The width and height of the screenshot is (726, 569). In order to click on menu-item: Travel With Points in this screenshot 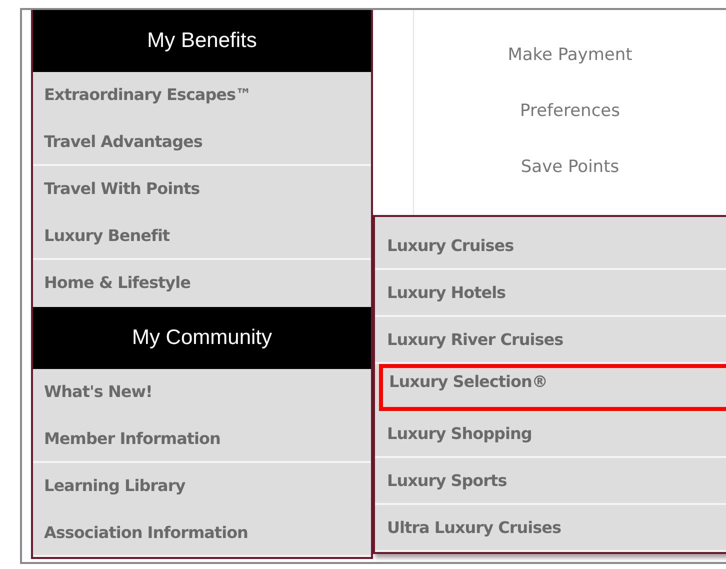, I will do `click(202, 188)`.